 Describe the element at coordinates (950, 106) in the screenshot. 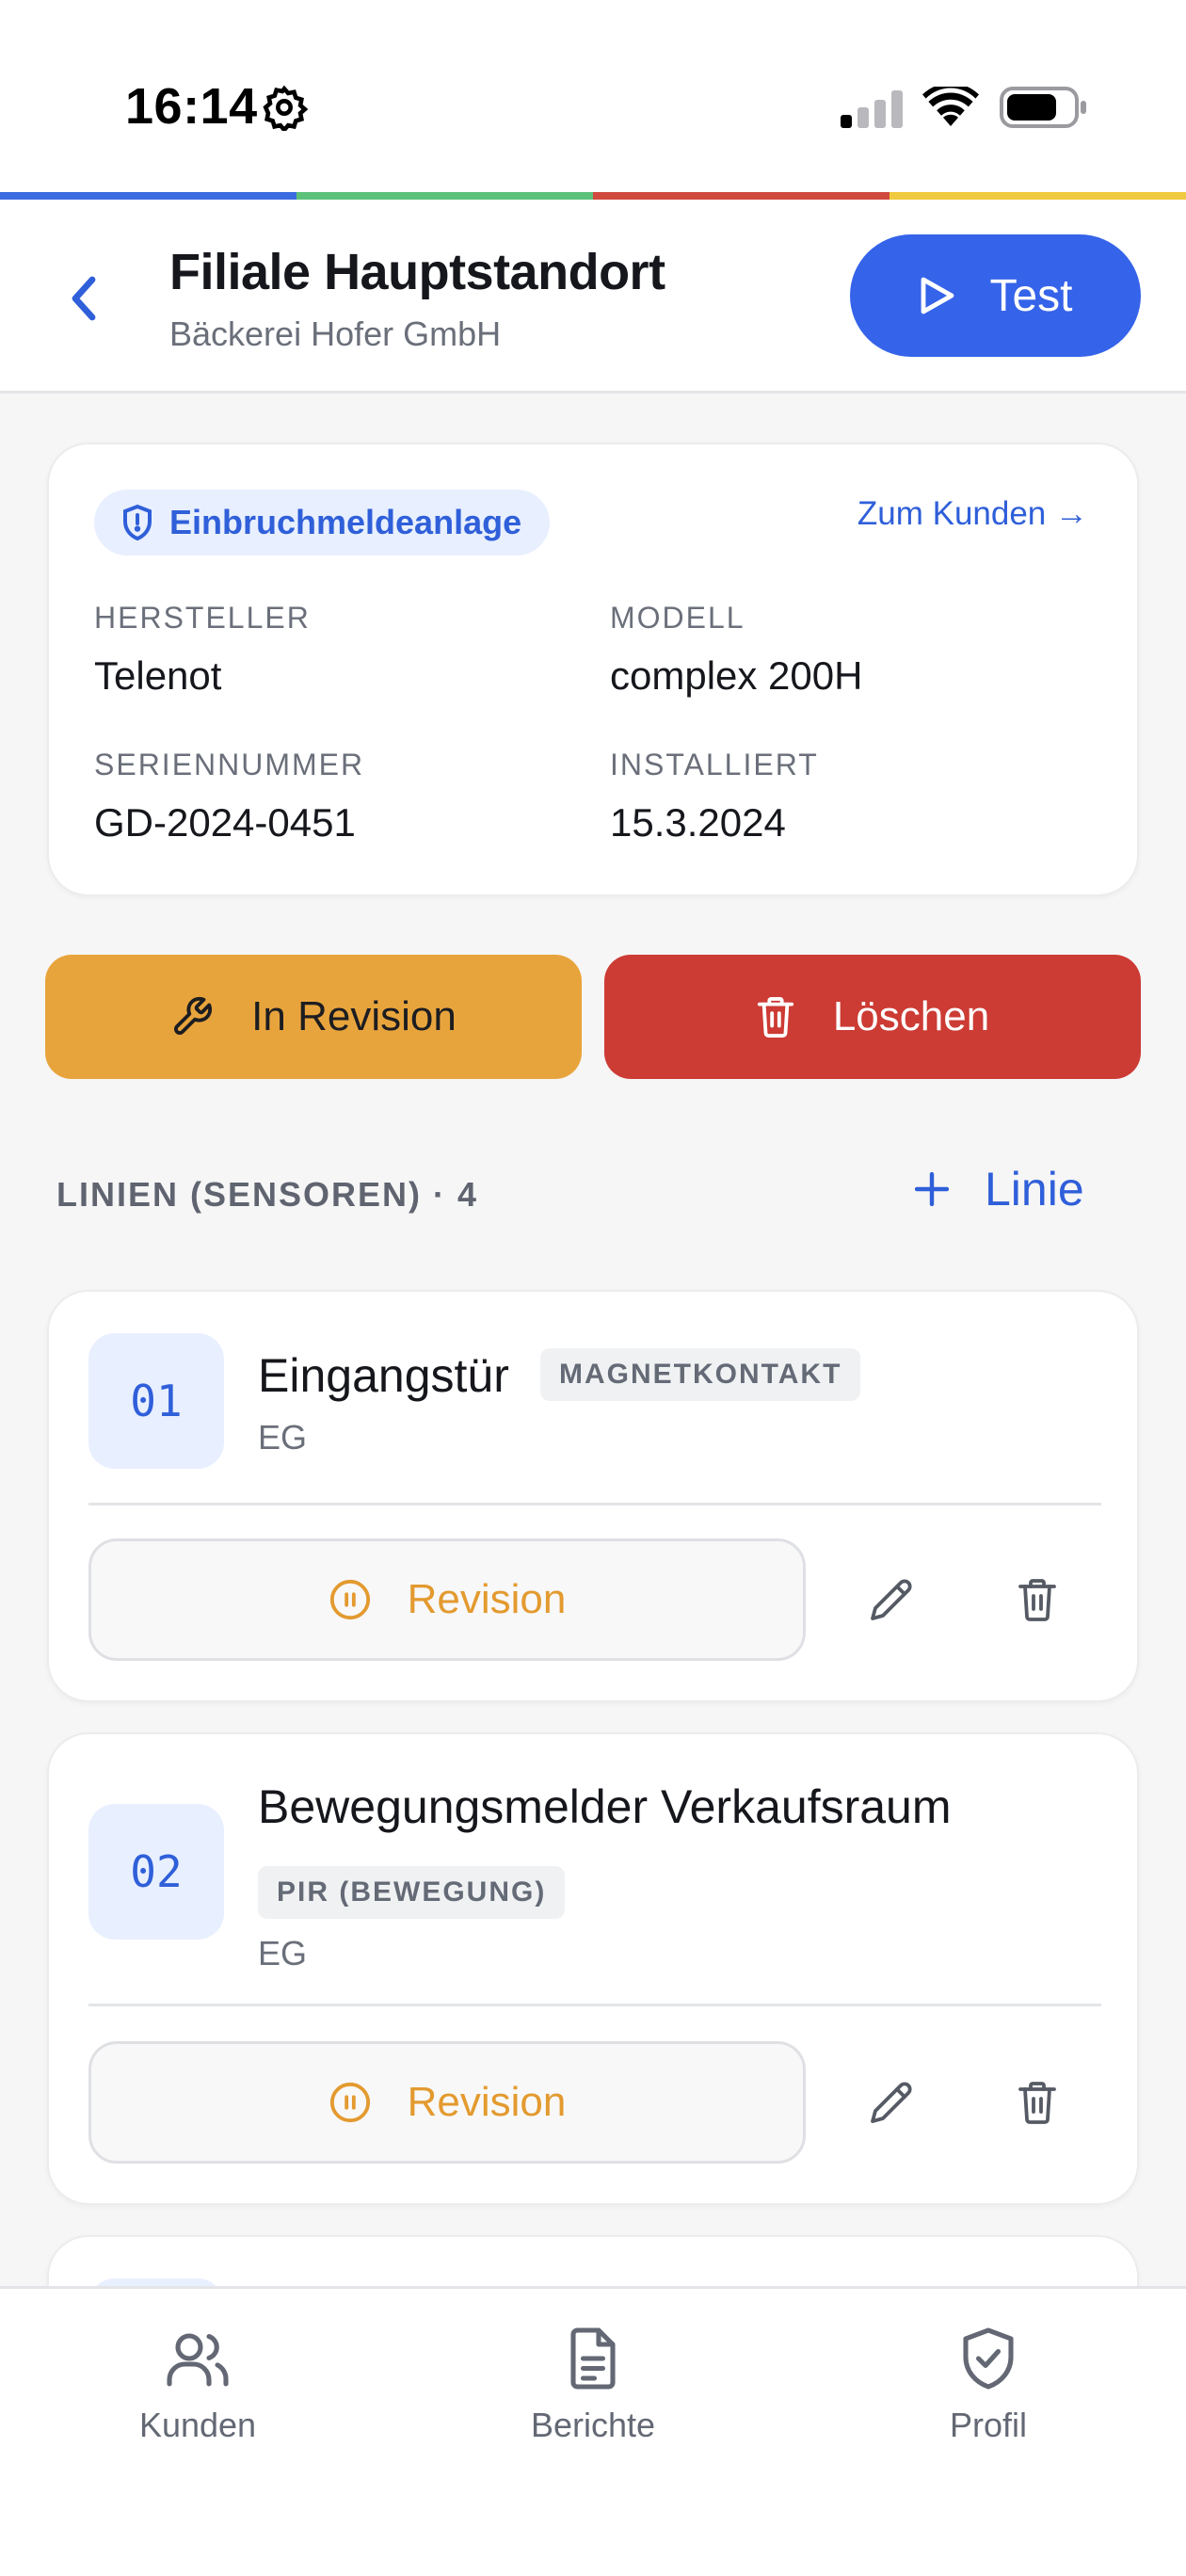

I see `wifi-icon` at that location.